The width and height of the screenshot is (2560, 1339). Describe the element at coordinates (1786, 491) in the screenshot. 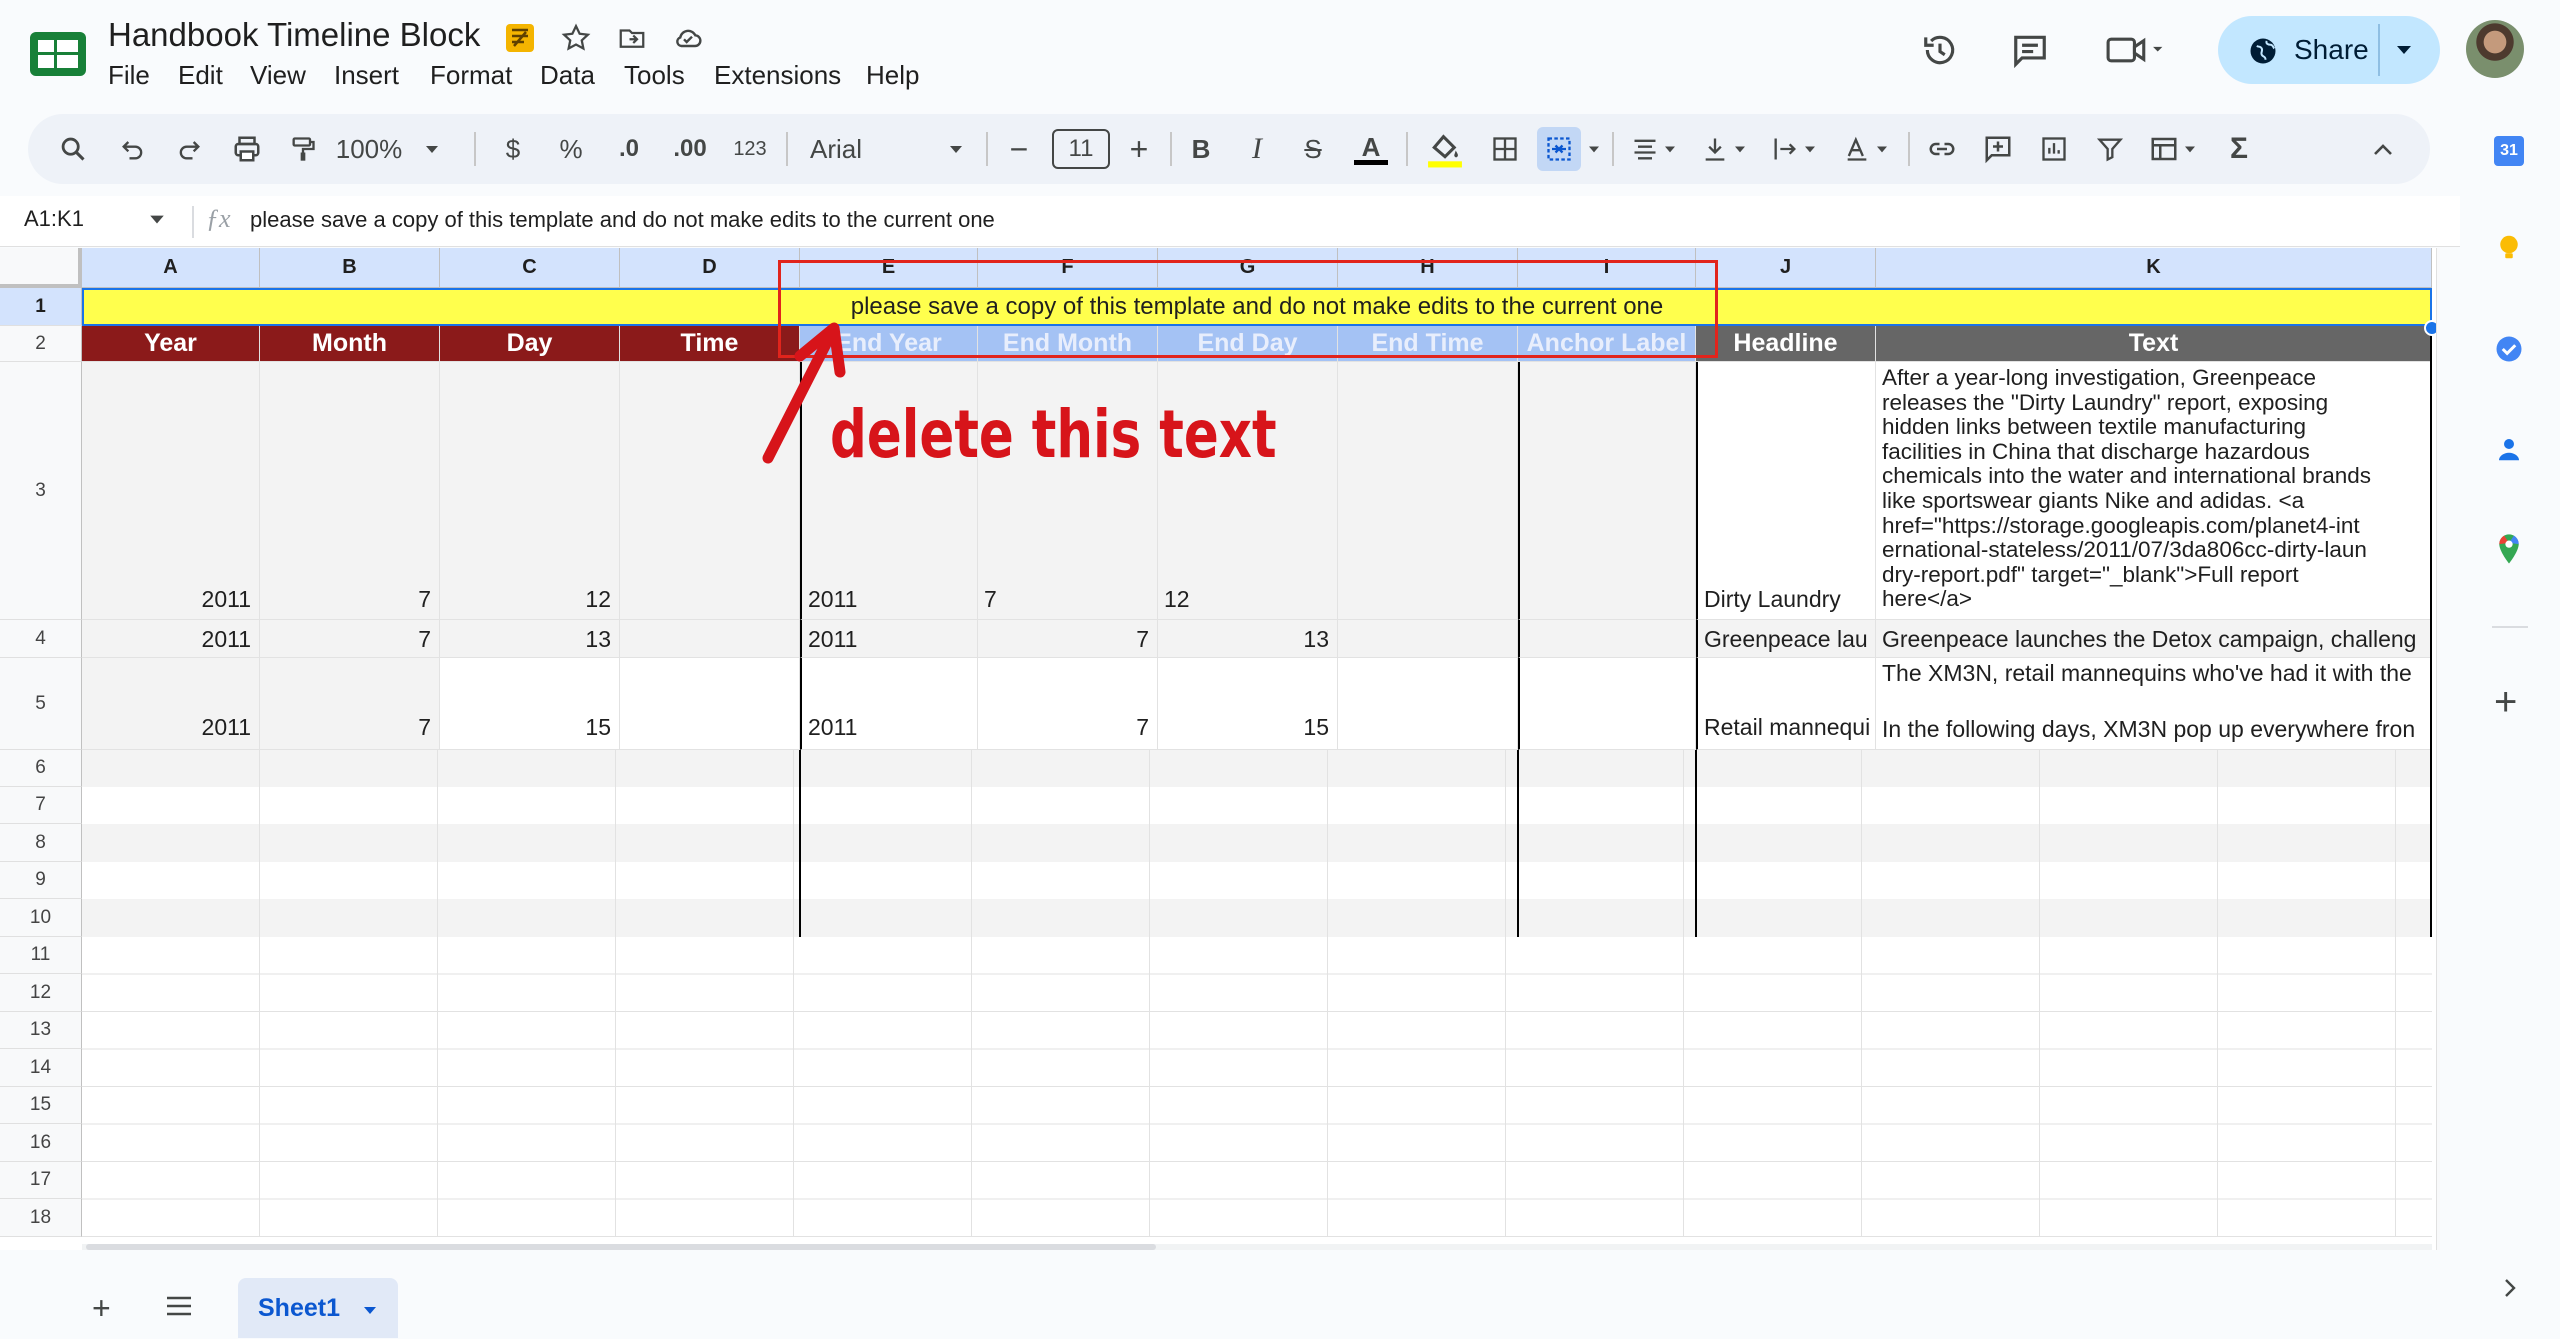

I see `cell-j3: Dirty Laundry` at that location.